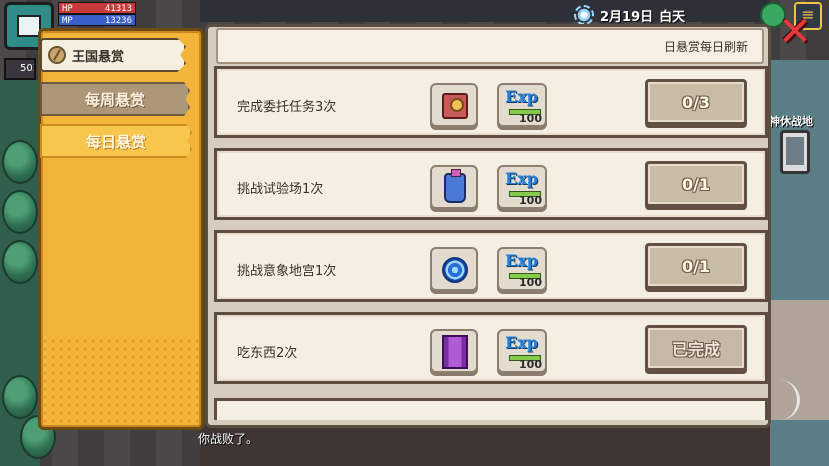  I want to click on tab-daily-label: 每日悬赏, so click(115, 141).